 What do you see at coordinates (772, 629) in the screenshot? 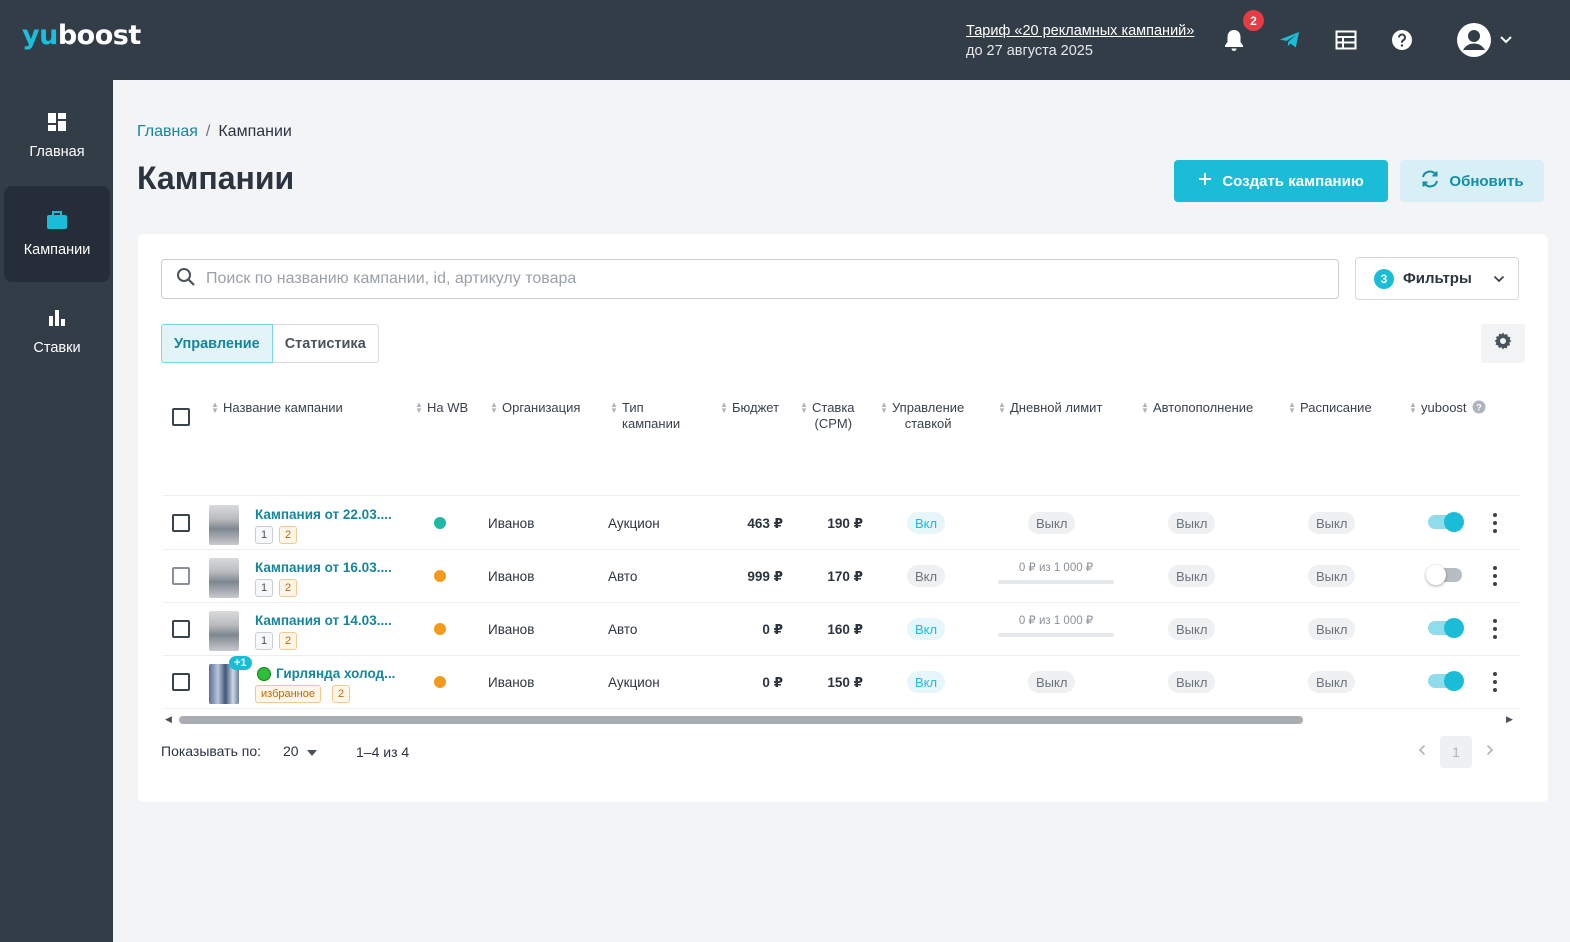
I see `budget-cell: 0 ₽` at bounding box center [772, 629].